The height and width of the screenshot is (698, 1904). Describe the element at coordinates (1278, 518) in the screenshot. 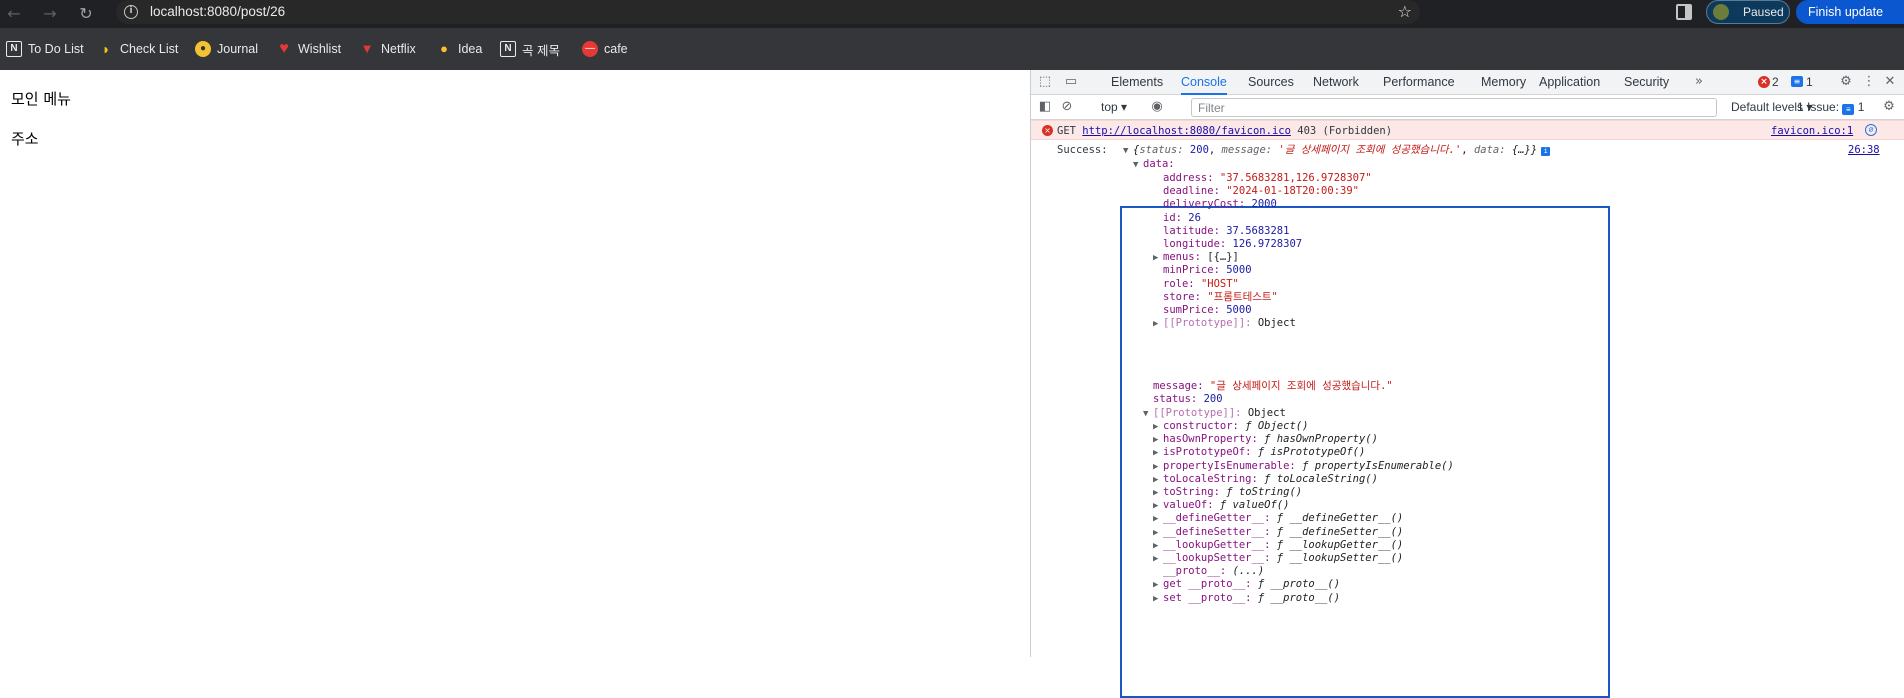

I see `prototype-member-row: ▶ __defineGetter__: ƒ __defineGetter__()` at that location.